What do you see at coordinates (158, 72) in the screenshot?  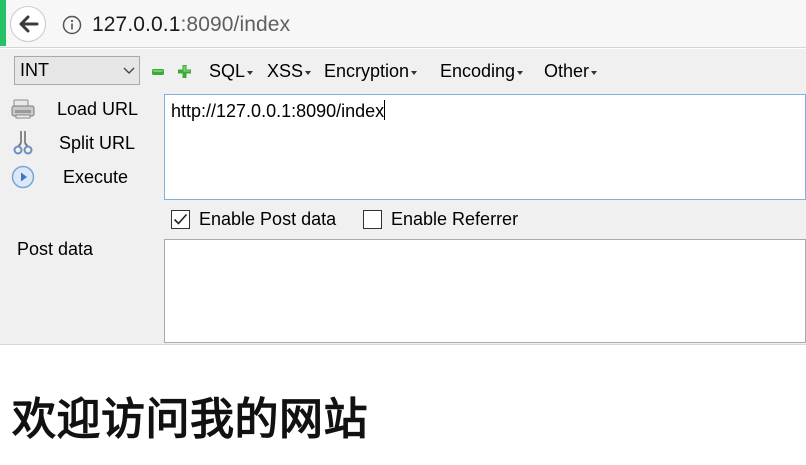 I see `minus-icon` at bounding box center [158, 72].